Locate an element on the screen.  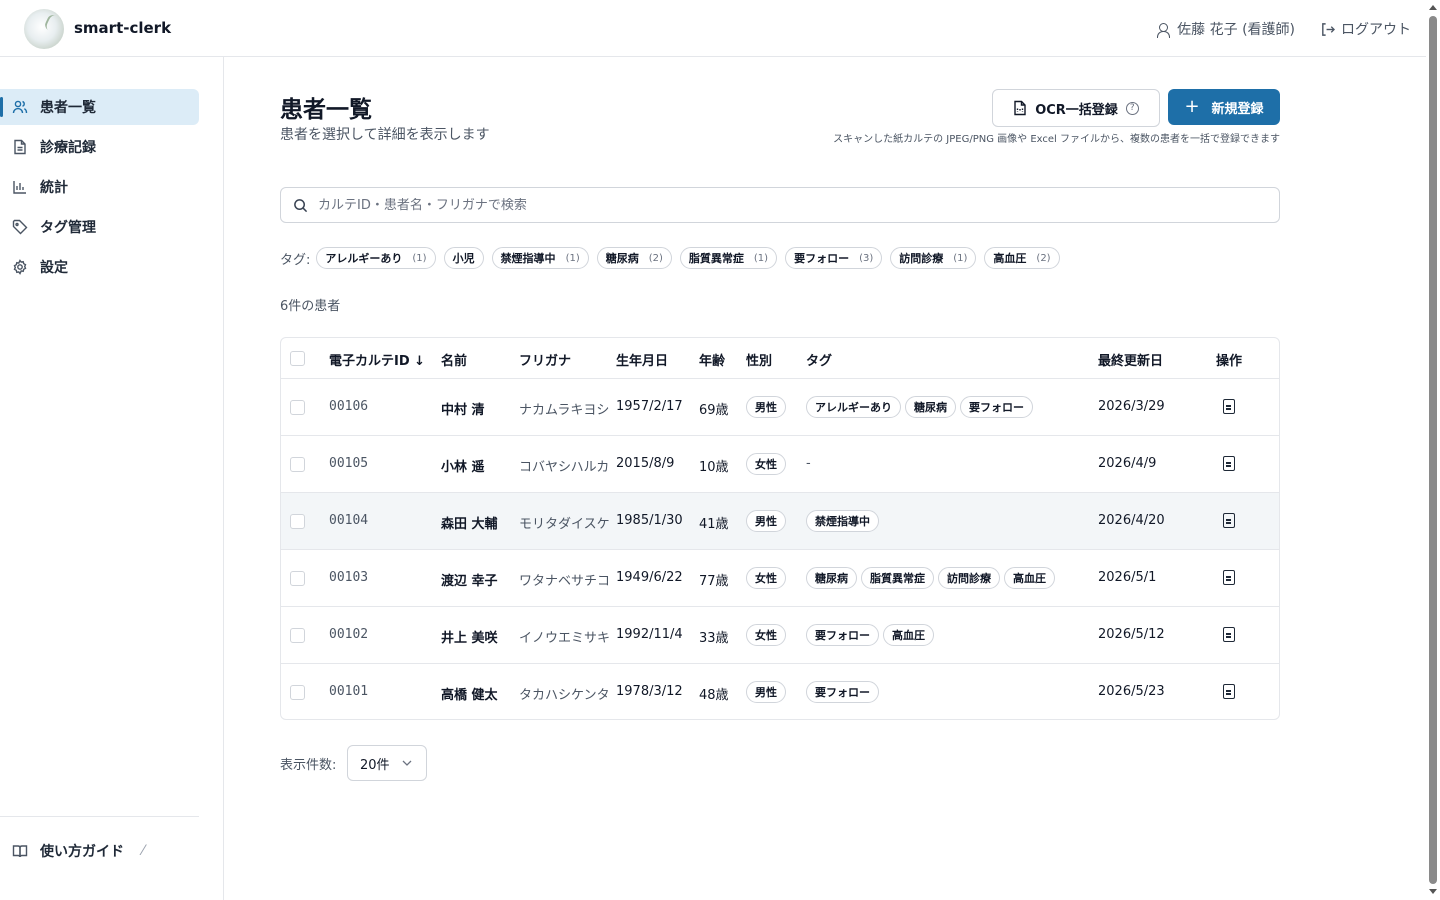
col-header-name: 名前 is located at coordinates (454, 359).